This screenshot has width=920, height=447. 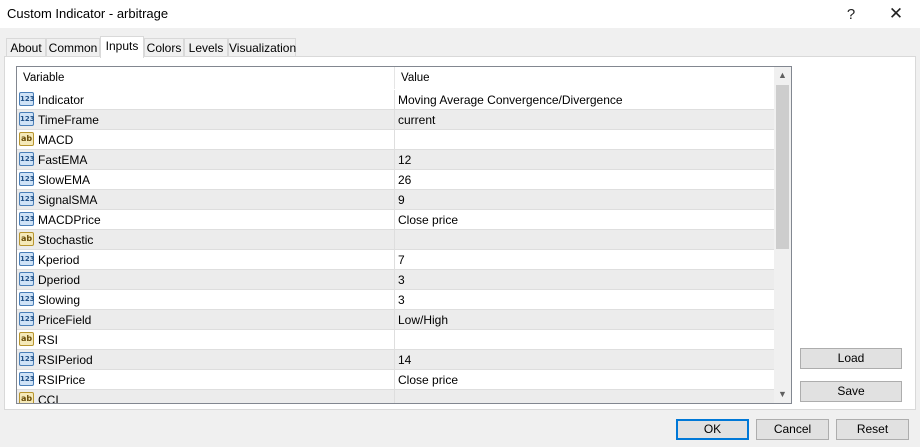 I want to click on variable-value: 12, so click(x=404, y=160).